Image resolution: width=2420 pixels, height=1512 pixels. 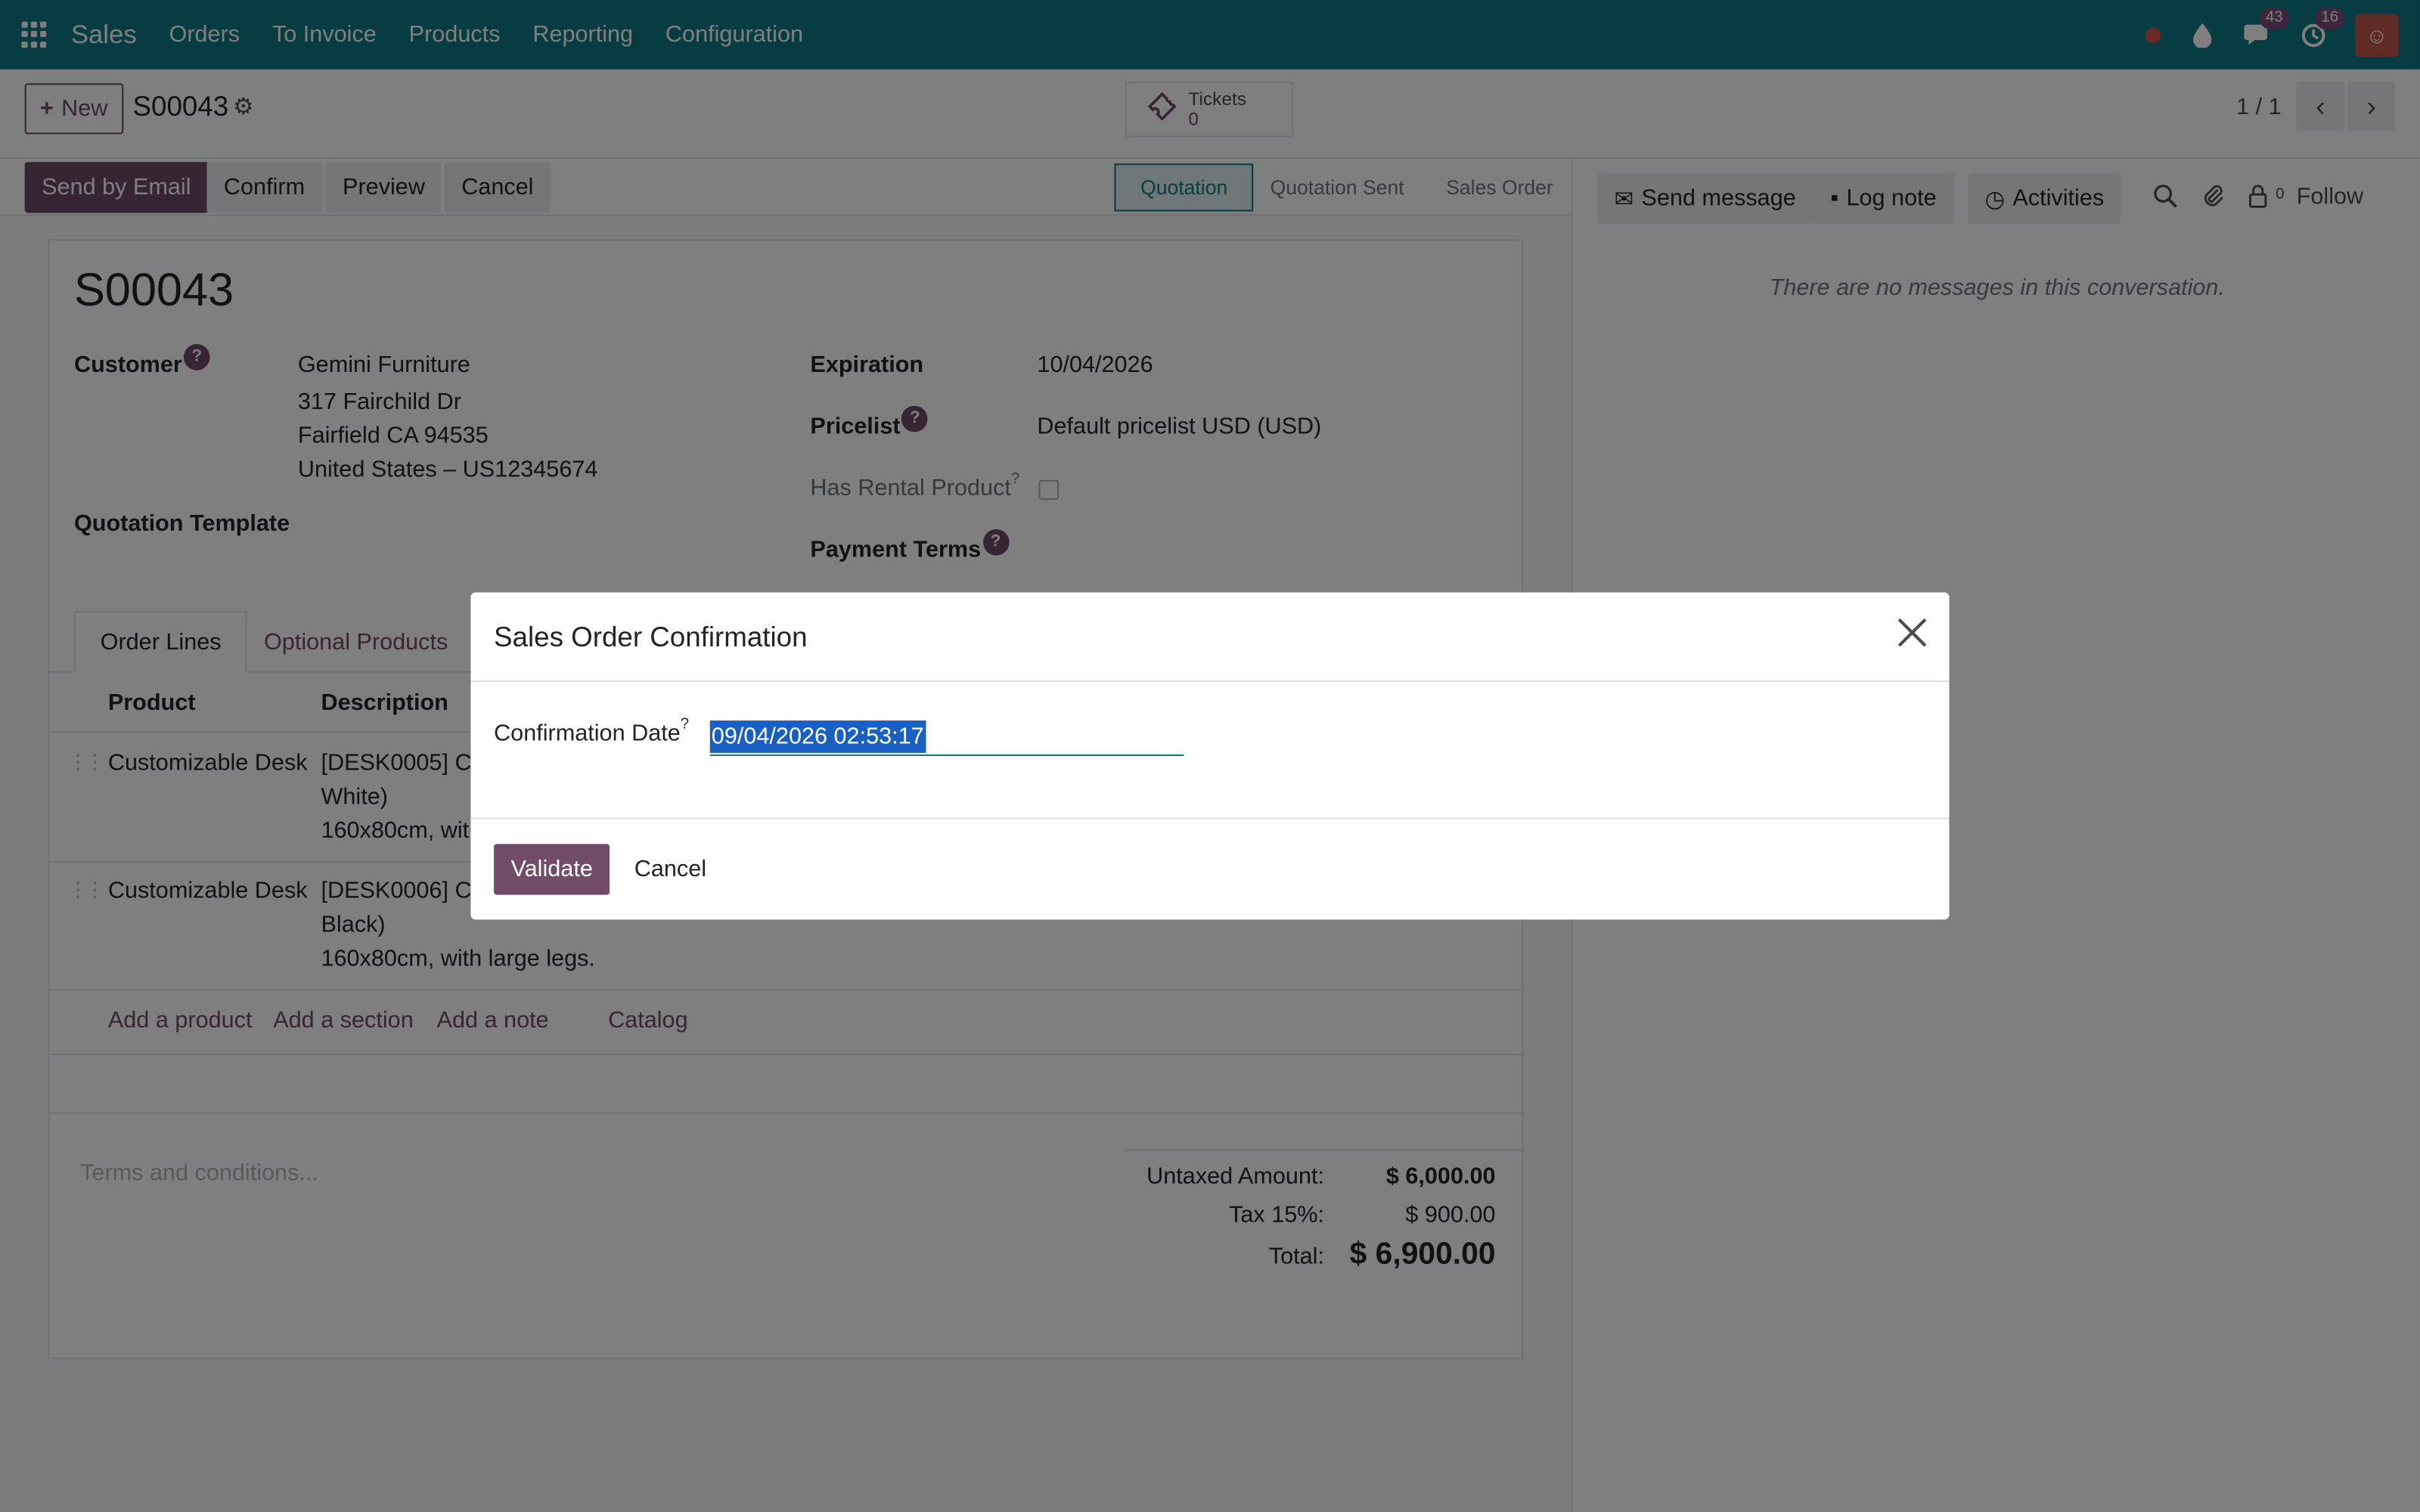 I want to click on dialog-title: Sales Order Confirmation, so click(x=651, y=637).